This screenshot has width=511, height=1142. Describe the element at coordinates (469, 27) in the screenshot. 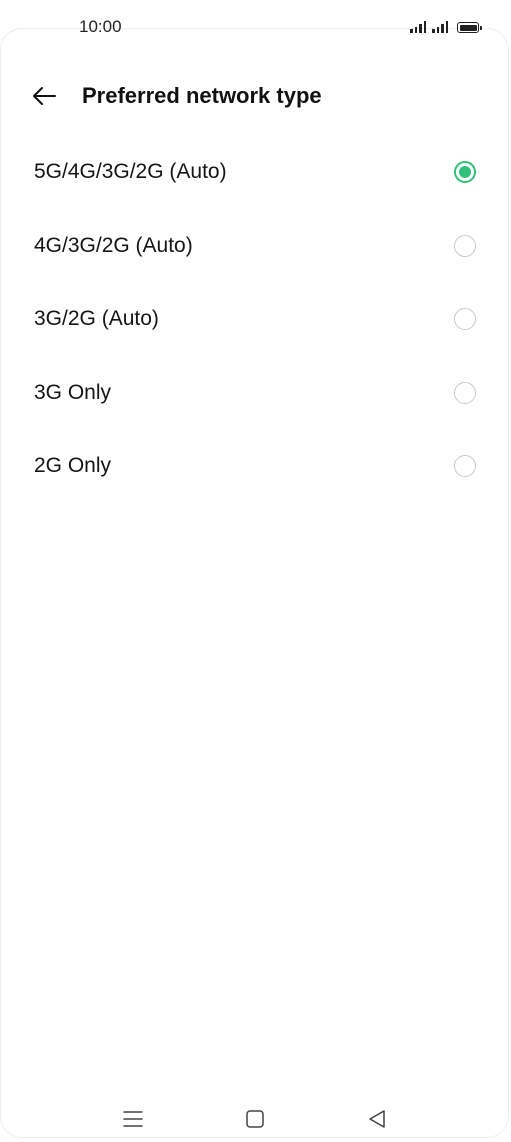

I see `battery-icon` at that location.